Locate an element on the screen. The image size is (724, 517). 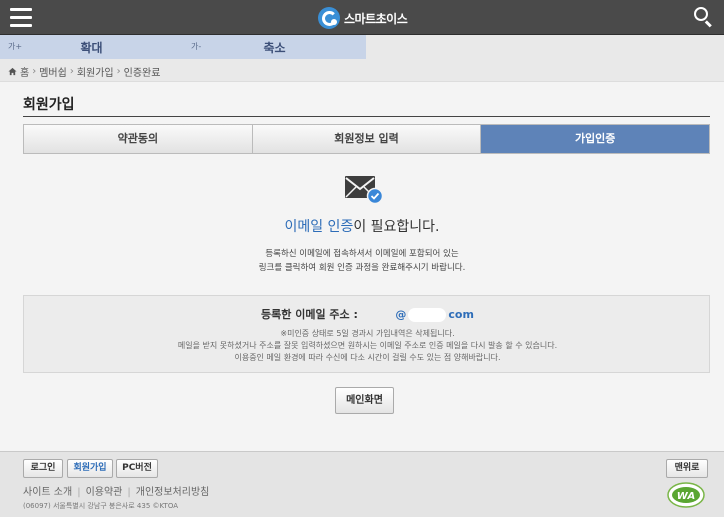
verification-heading-rest: 이 필요합니다. is located at coordinates (396, 227).